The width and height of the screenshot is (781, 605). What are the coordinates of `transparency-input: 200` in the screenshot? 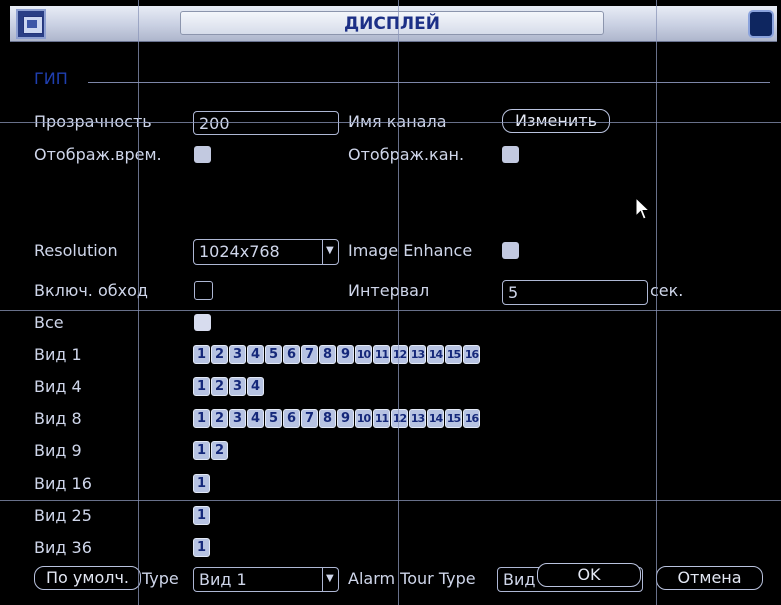 It's located at (266, 123).